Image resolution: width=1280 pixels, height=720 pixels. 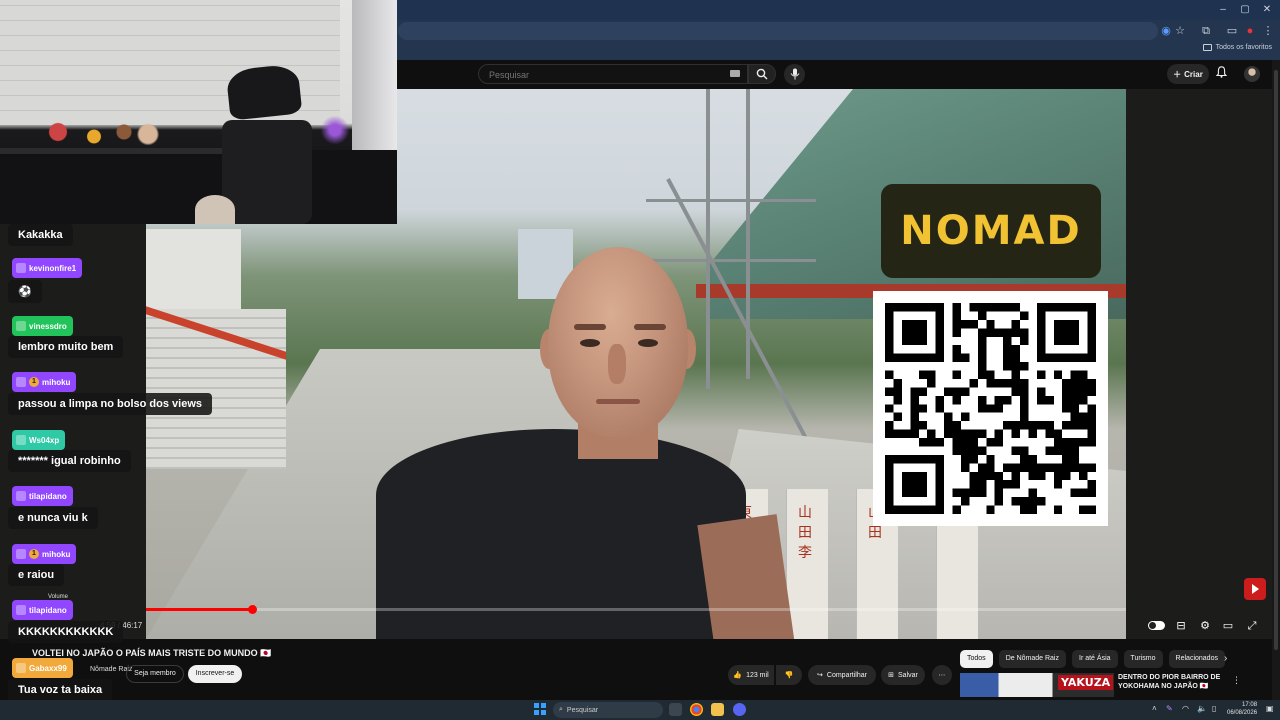 I want to click on like-button: 👍 123 mil, so click(x=751, y=675).